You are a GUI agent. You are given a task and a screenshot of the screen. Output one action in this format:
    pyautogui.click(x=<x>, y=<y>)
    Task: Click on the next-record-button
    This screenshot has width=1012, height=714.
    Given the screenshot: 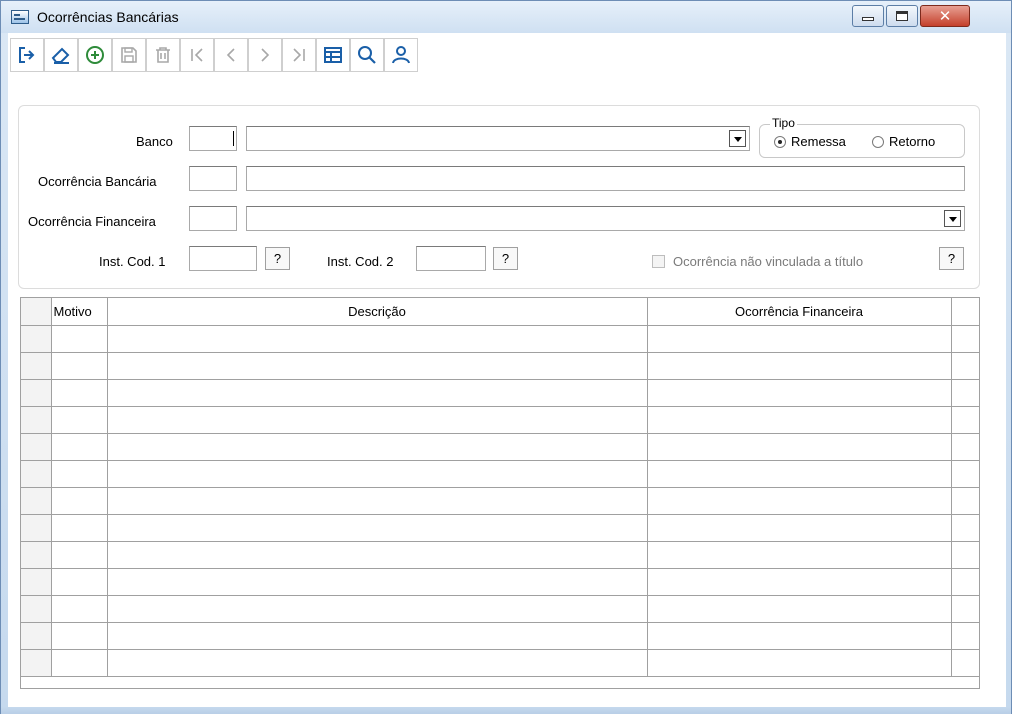 What is the action you would take?
    pyautogui.click(x=265, y=55)
    